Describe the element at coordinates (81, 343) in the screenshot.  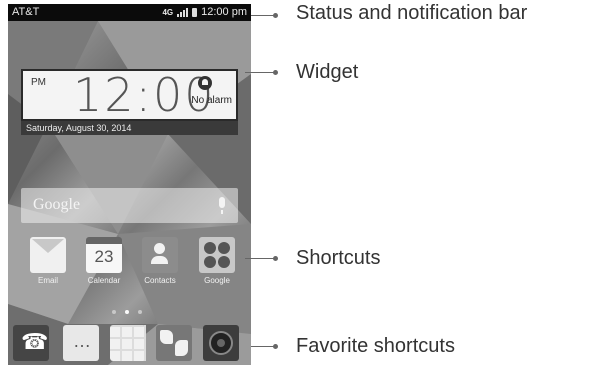
I see `messaging-icon` at that location.